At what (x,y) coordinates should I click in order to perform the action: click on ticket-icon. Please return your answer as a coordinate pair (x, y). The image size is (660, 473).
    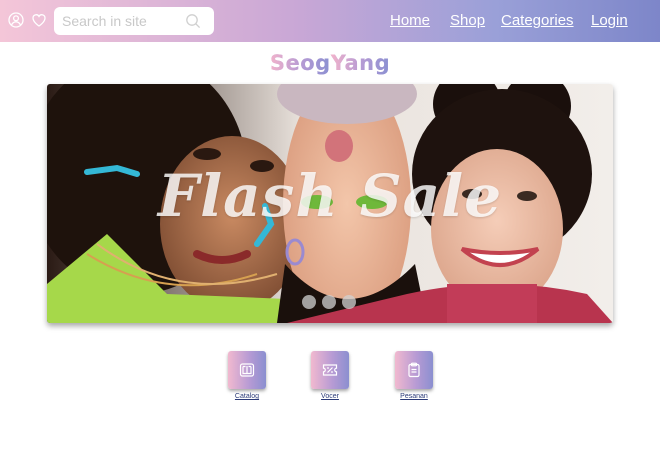
    Looking at the image, I should click on (330, 370).